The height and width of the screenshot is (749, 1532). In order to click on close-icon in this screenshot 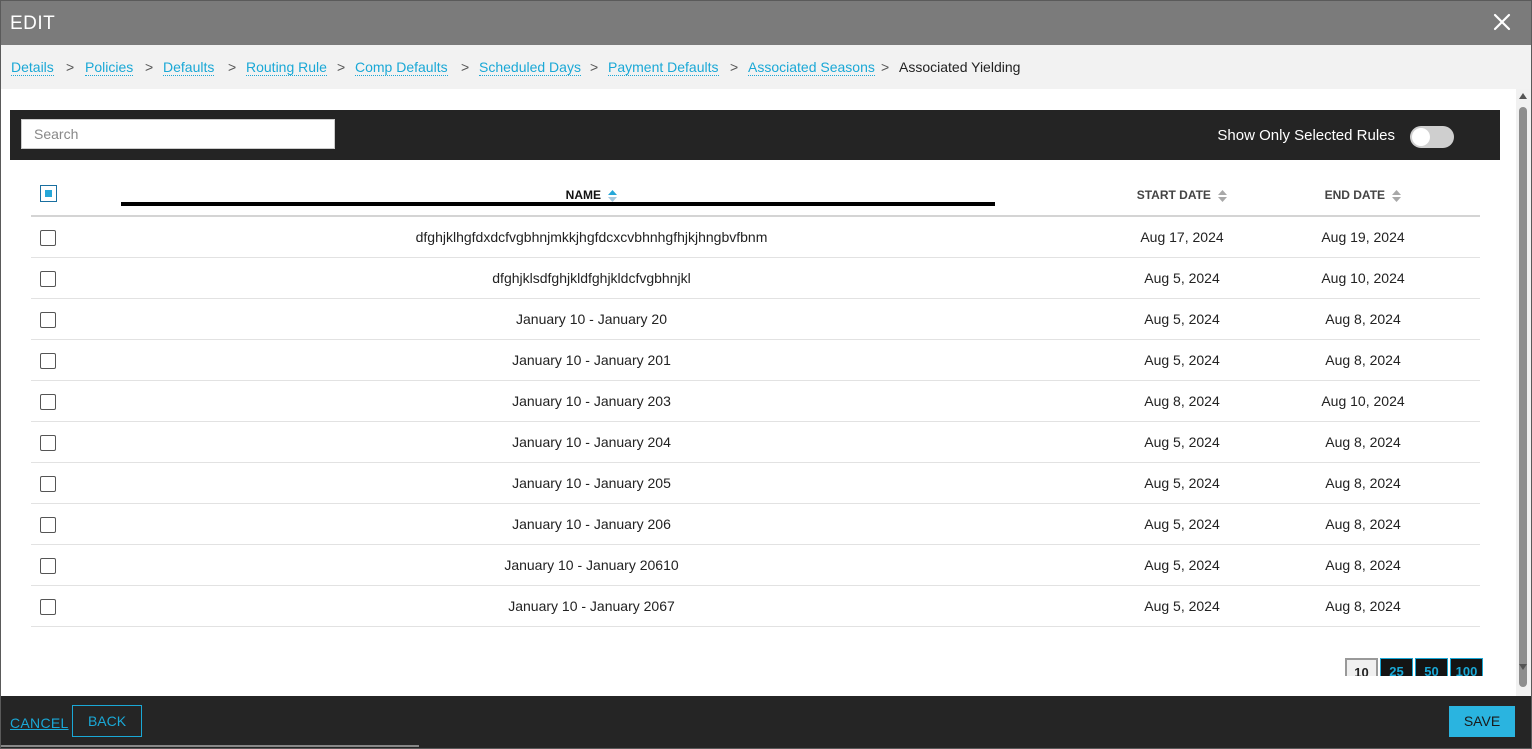, I will do `click(1502, 22)`.